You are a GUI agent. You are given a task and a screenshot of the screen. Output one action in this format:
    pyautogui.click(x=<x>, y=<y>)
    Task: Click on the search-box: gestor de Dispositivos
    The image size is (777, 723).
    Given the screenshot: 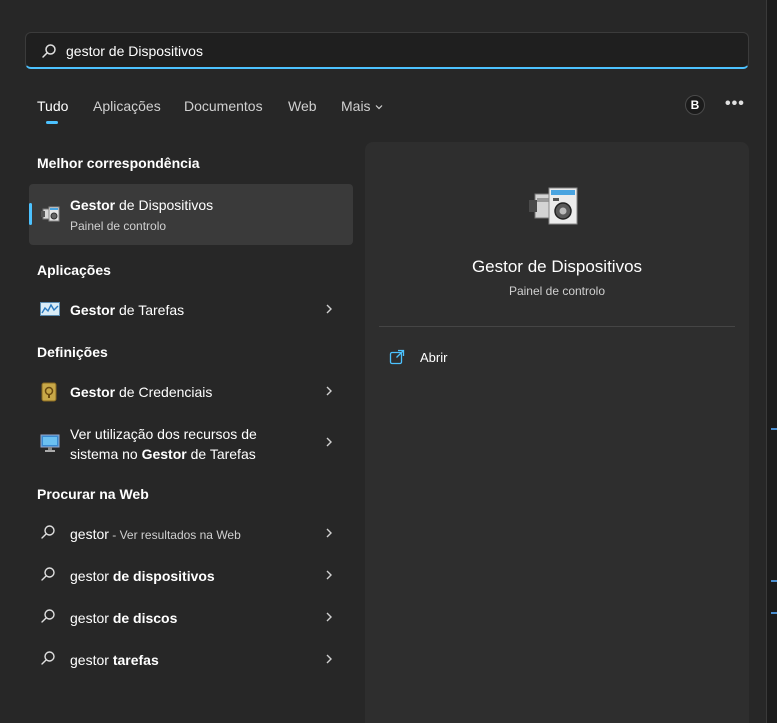 What is the action you would take?
    pyautogui.click(x=387, y=50)
    